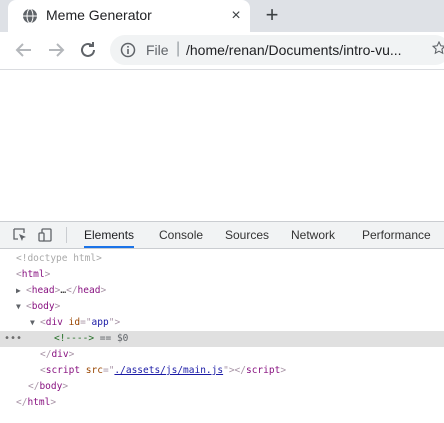 The width and height of the screenshot is (444, 423). What do you see at coordinates (20, 235) in the screenshot?
I see `inspect-element-icon` at bounding box center [20, 235].